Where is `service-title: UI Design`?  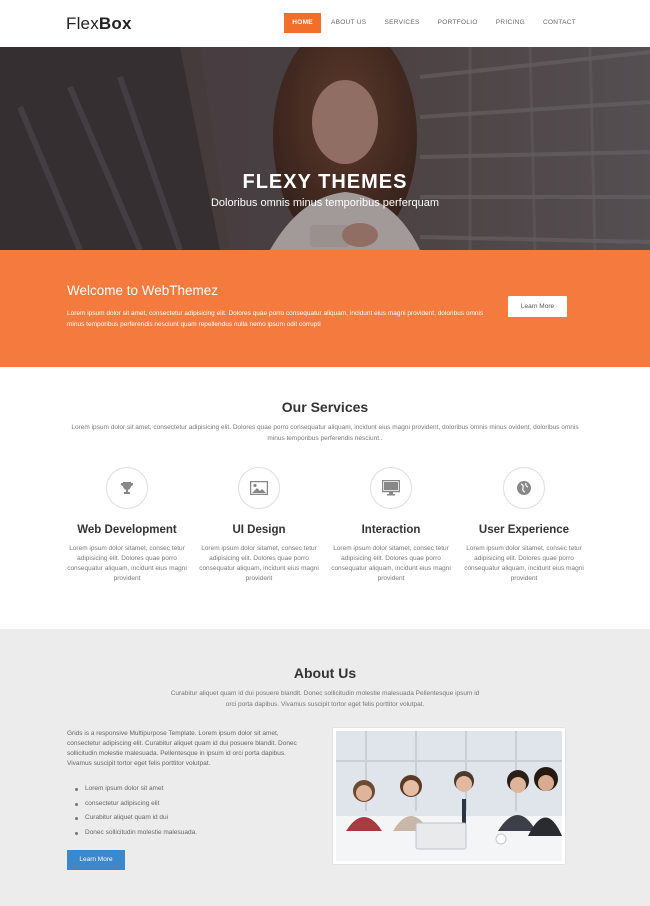
service-title: UI Design is located at coordinates (259, 530).